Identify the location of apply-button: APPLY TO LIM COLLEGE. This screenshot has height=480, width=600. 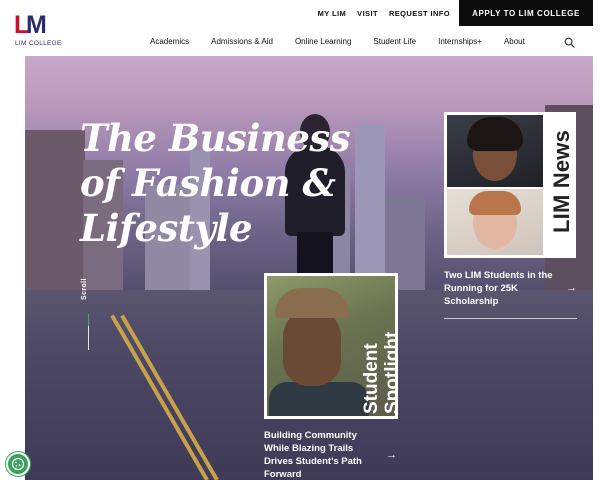
(526, 13).